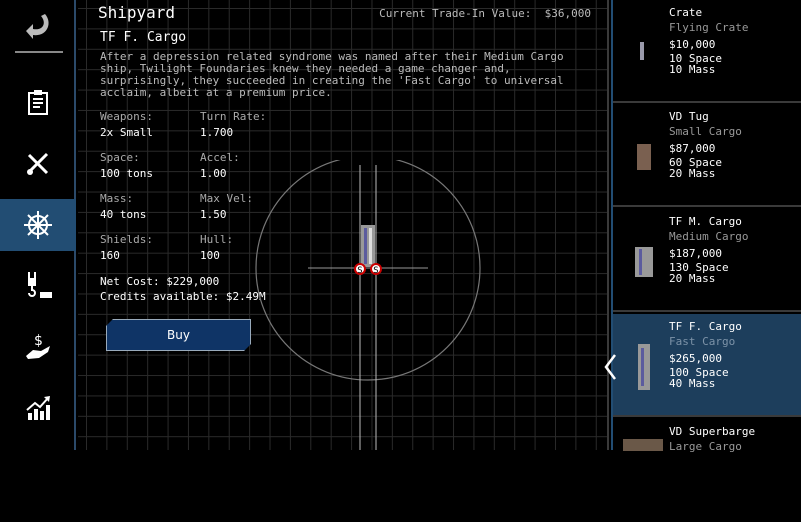 The height and width of the screenshot is (522, 801). I want to click on item-name: VD Tug, so click(689, 116).